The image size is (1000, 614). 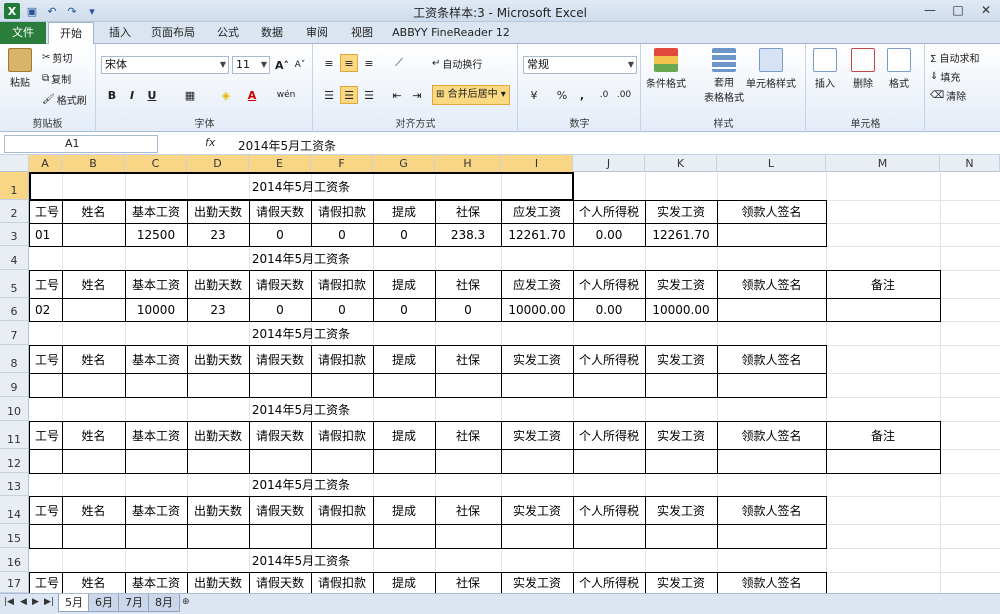 I want to click on currency-icon: ¥, so click(x=534, y=95).